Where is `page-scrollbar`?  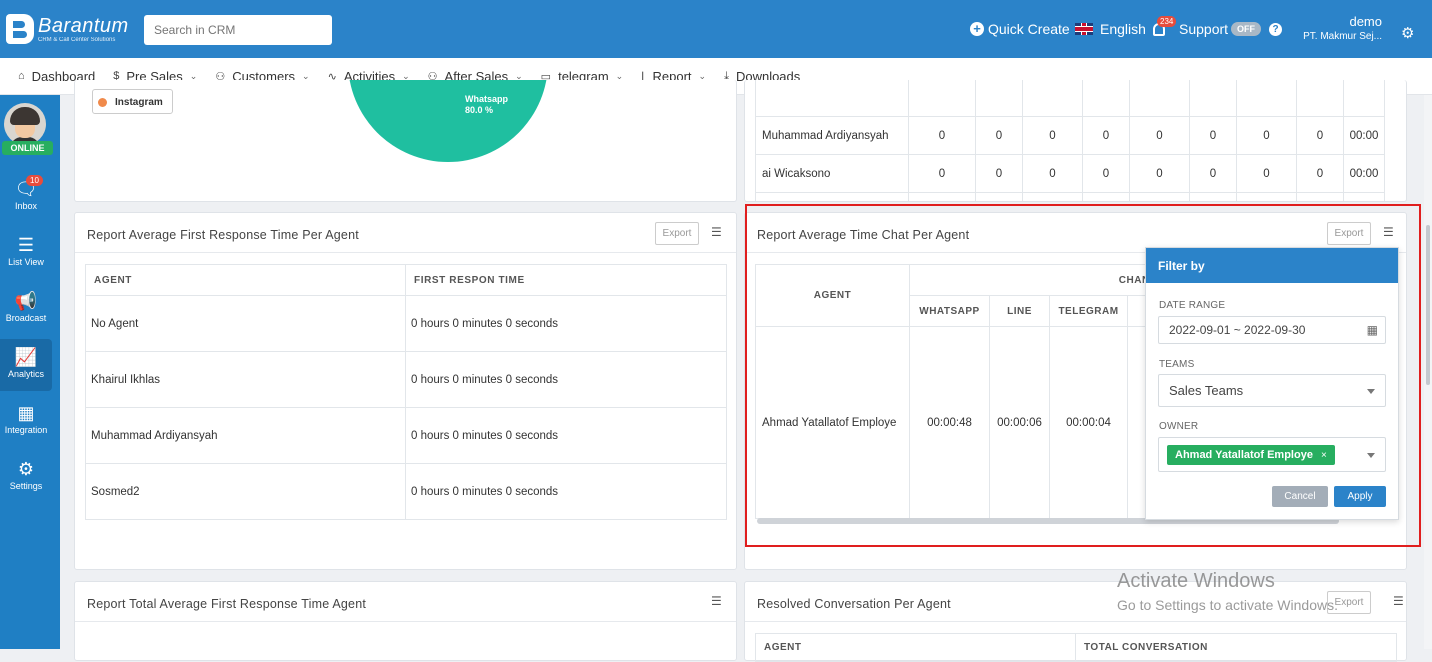
page-scrollbar is located at coordinates (1428, 372).